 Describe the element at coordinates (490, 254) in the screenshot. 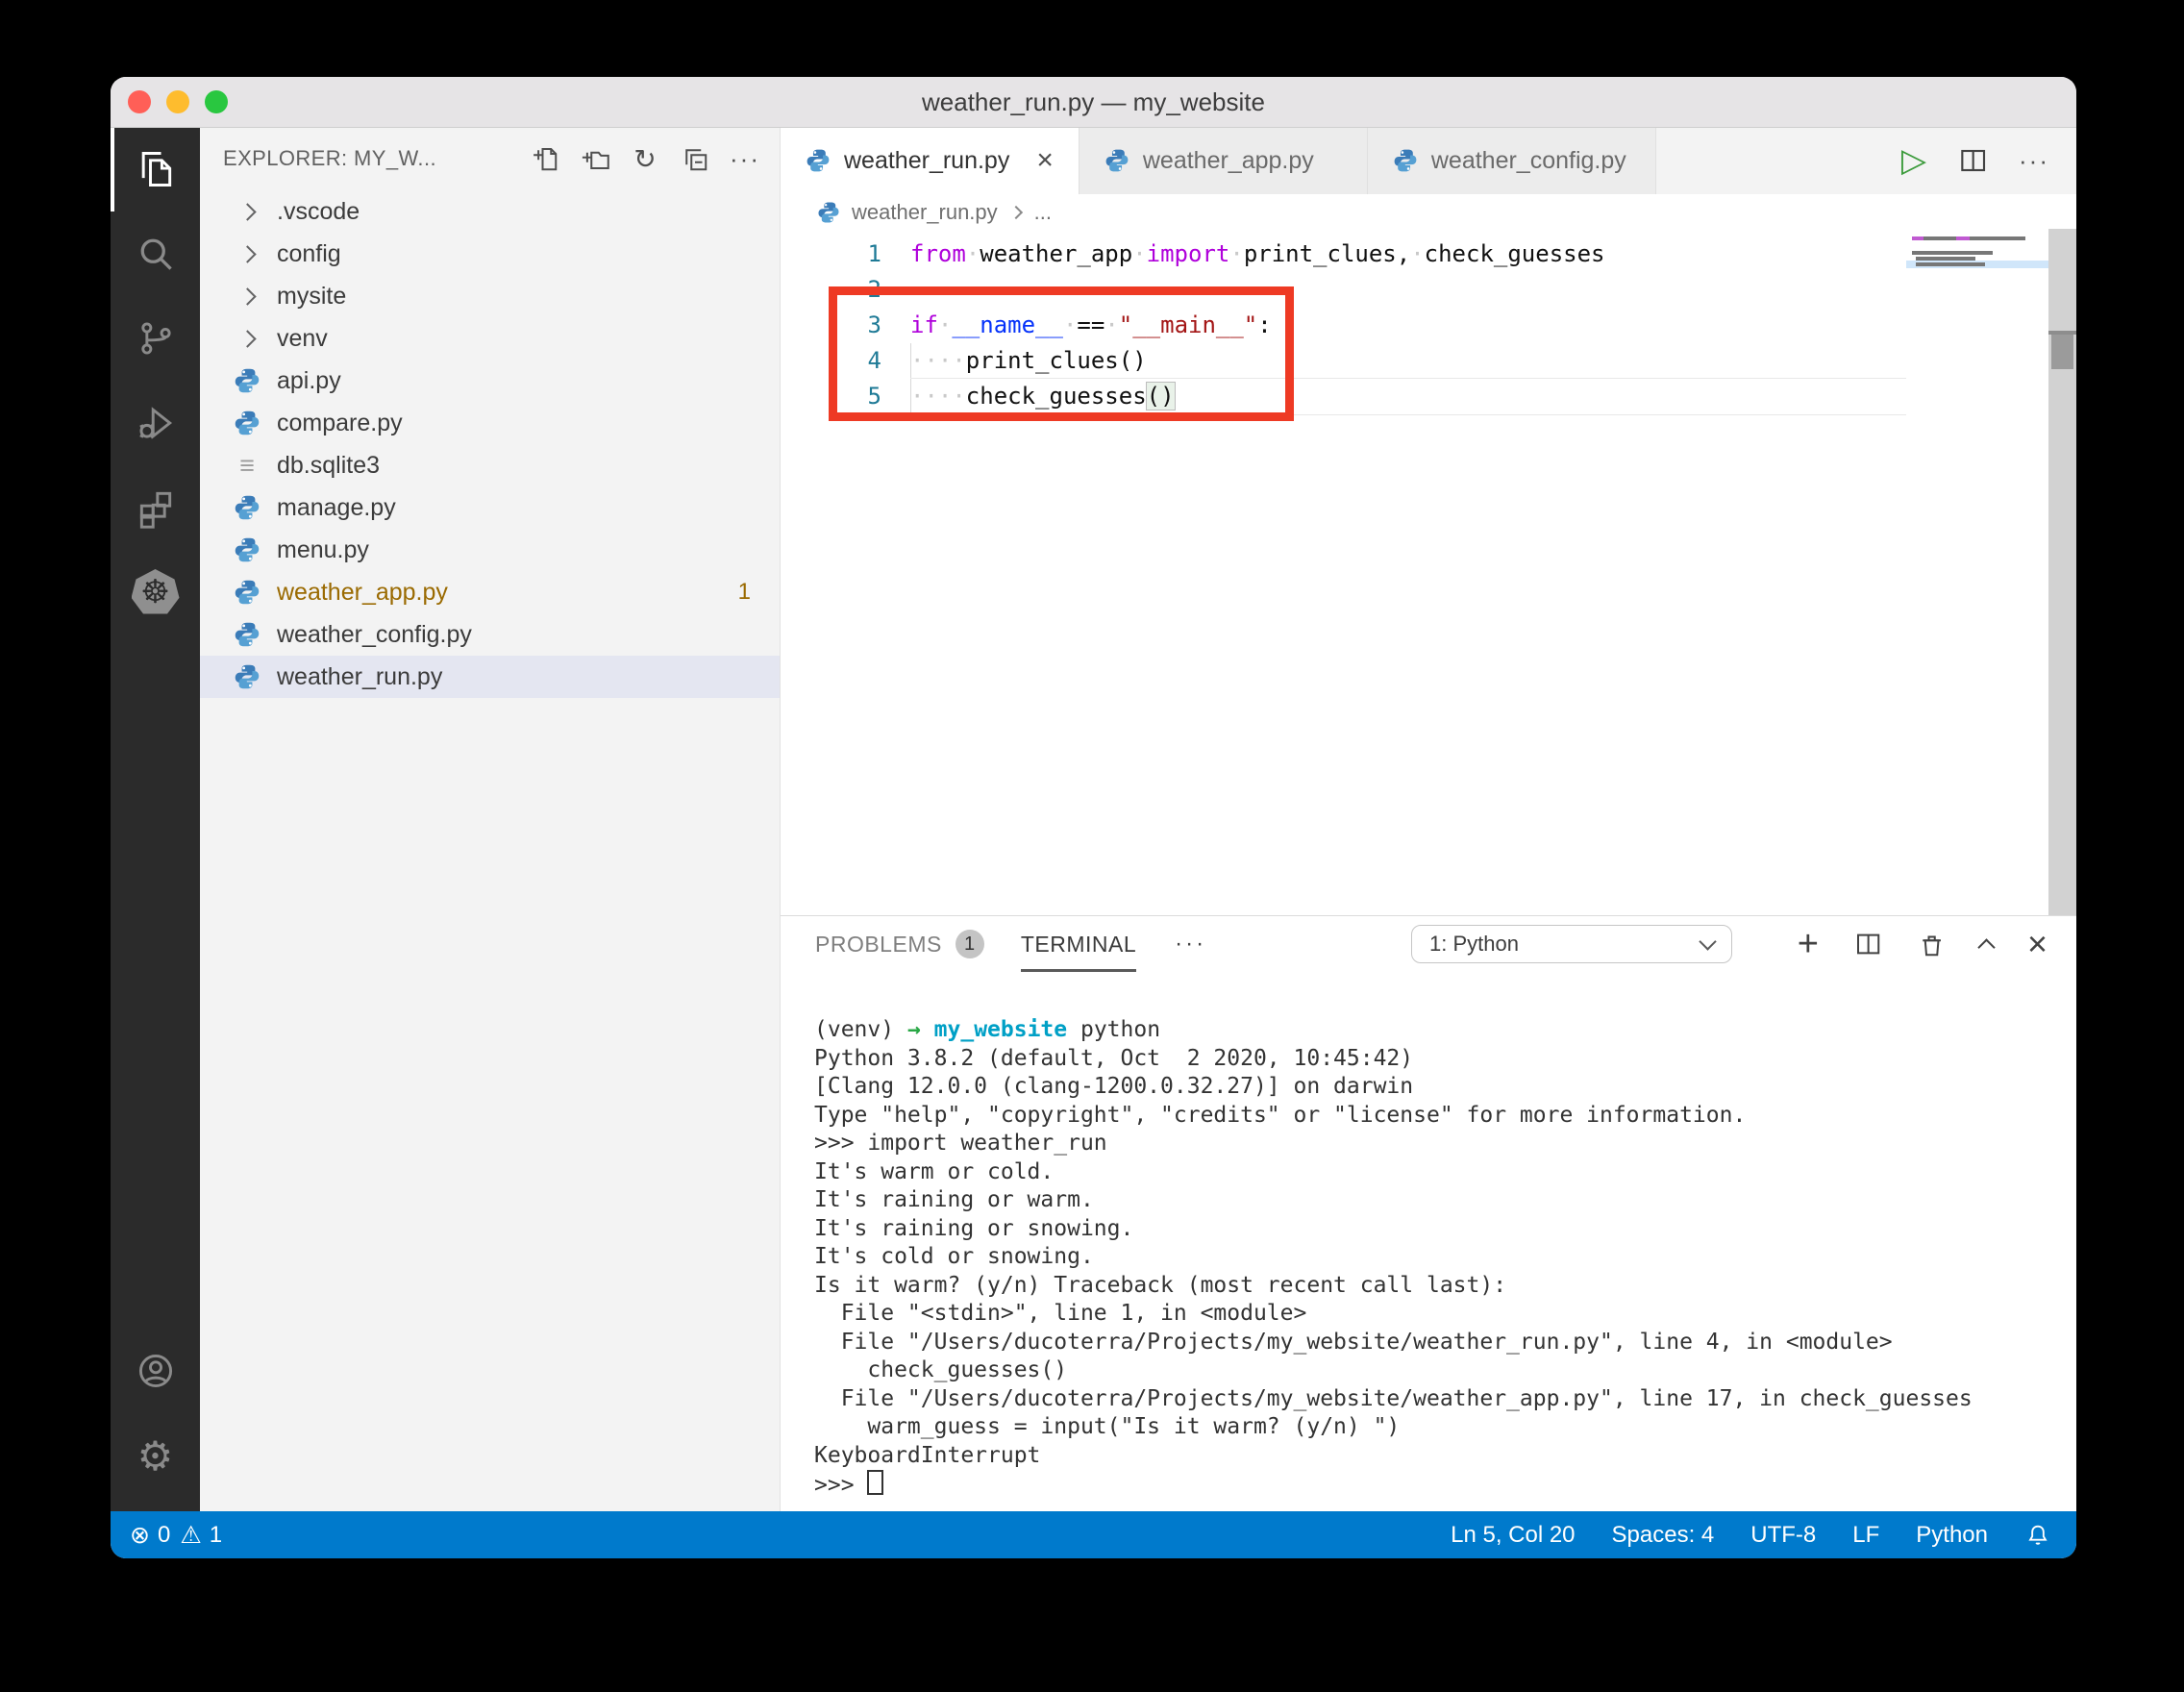

I see `file-row-config: config` at that location.